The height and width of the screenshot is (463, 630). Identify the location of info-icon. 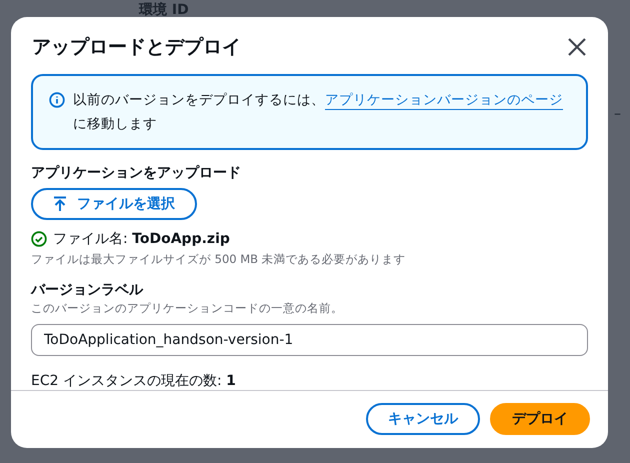
(57, 100).